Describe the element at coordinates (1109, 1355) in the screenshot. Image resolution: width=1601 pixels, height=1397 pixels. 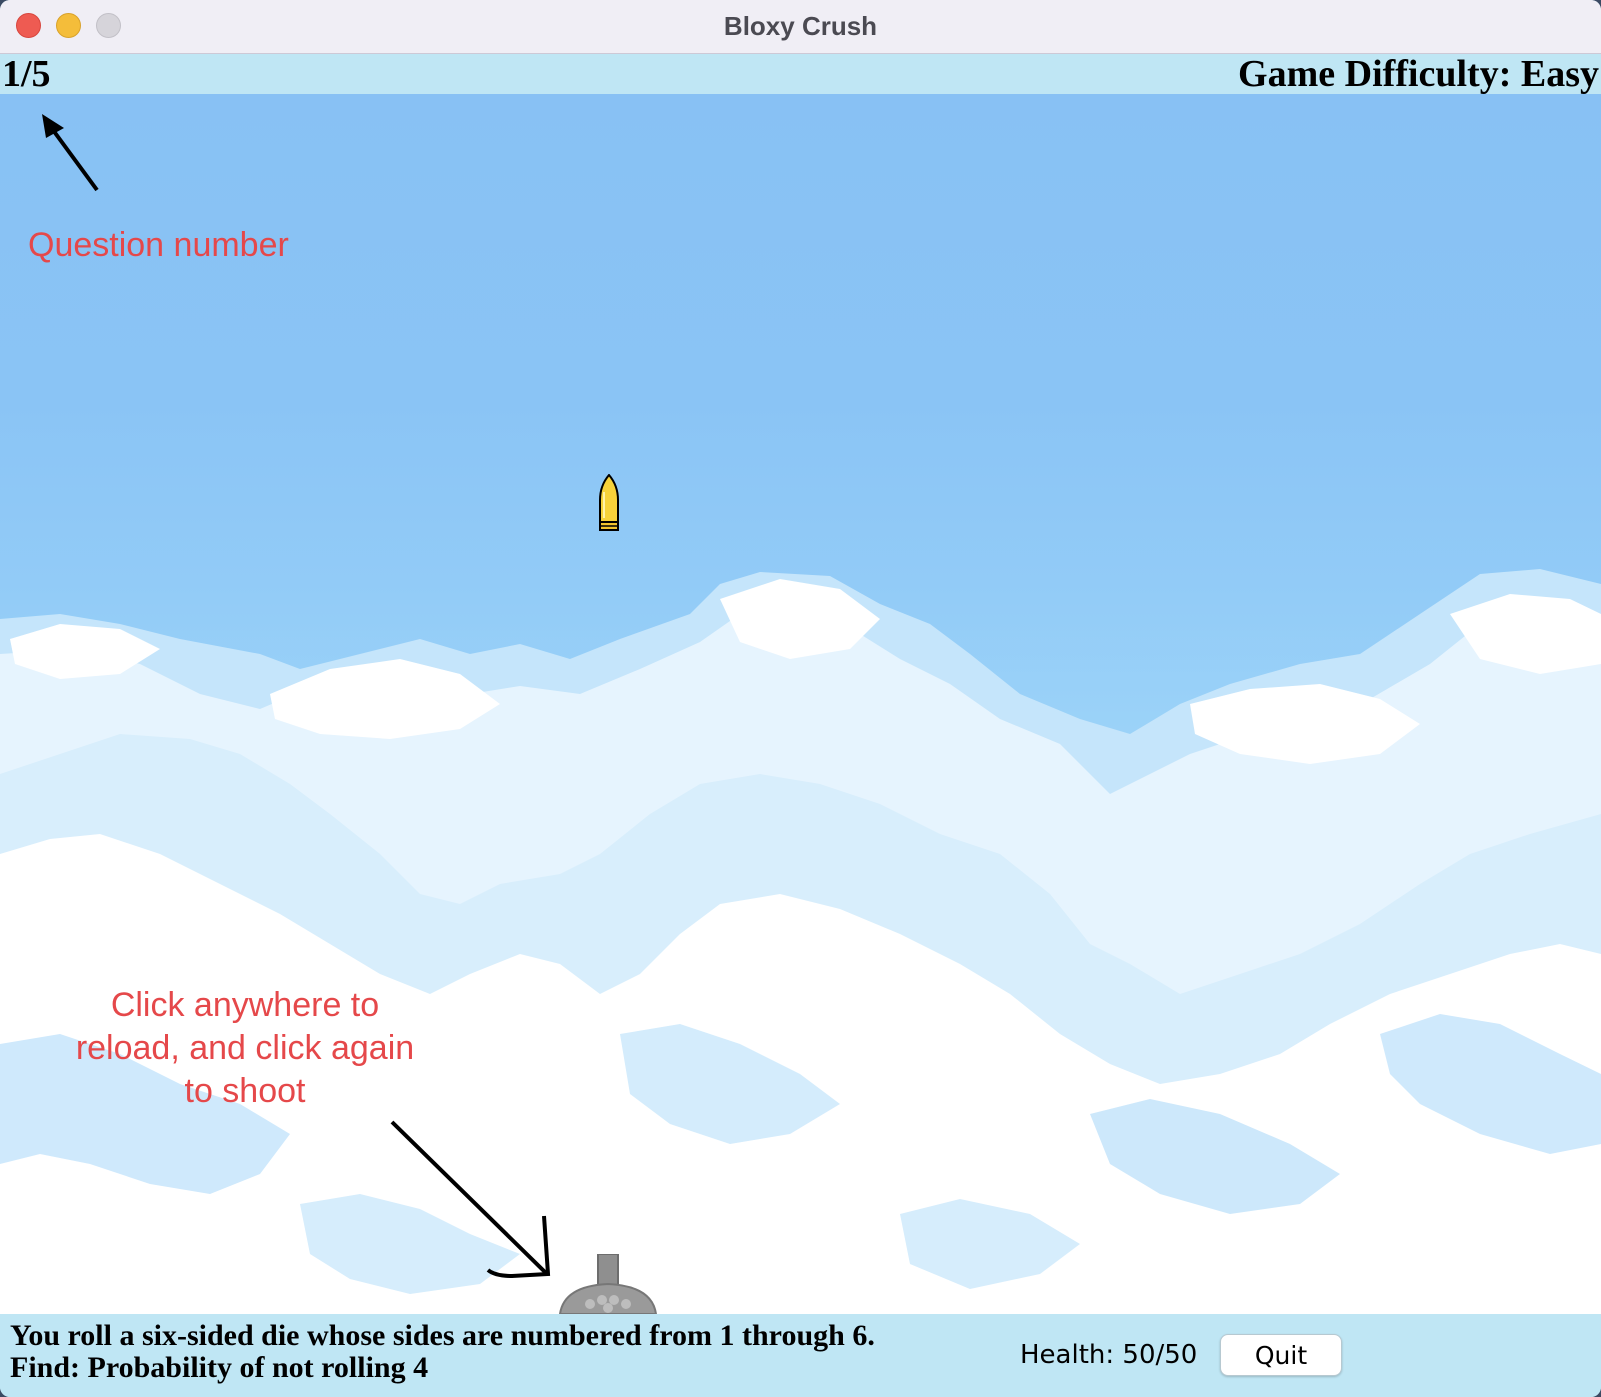
I see `health-label: Health: 50/50` at that location.